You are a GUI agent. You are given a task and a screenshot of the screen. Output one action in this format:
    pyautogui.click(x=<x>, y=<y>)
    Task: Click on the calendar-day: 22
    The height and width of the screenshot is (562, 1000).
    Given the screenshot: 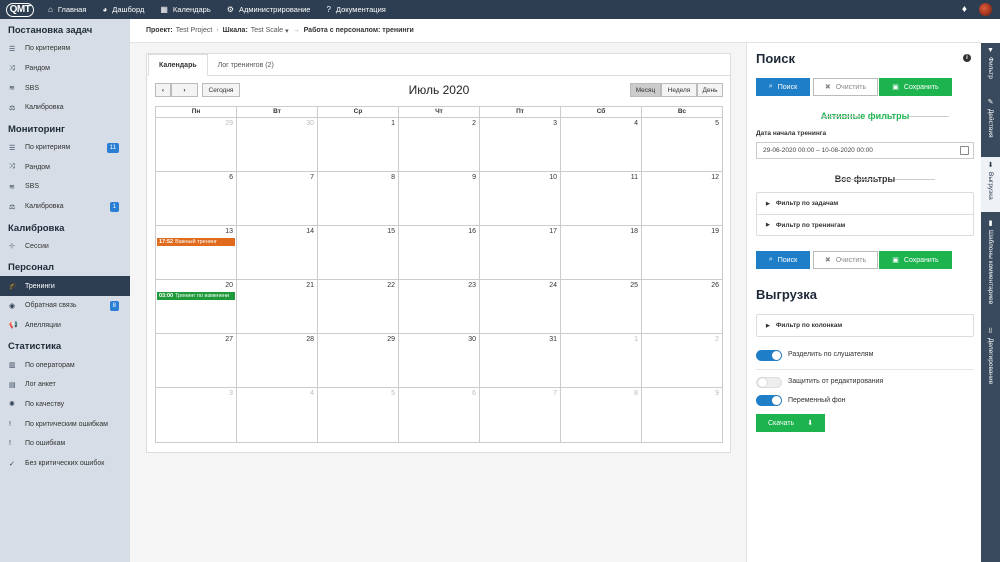 What is the action you would take?
    pyautogui.click(x=358, y=306)
    